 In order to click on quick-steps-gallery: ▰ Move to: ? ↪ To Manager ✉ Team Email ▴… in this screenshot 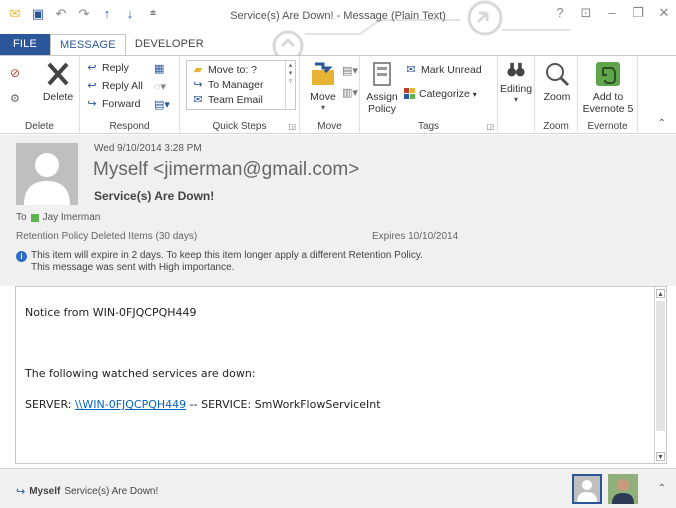, I will do `click(241, 85)`.